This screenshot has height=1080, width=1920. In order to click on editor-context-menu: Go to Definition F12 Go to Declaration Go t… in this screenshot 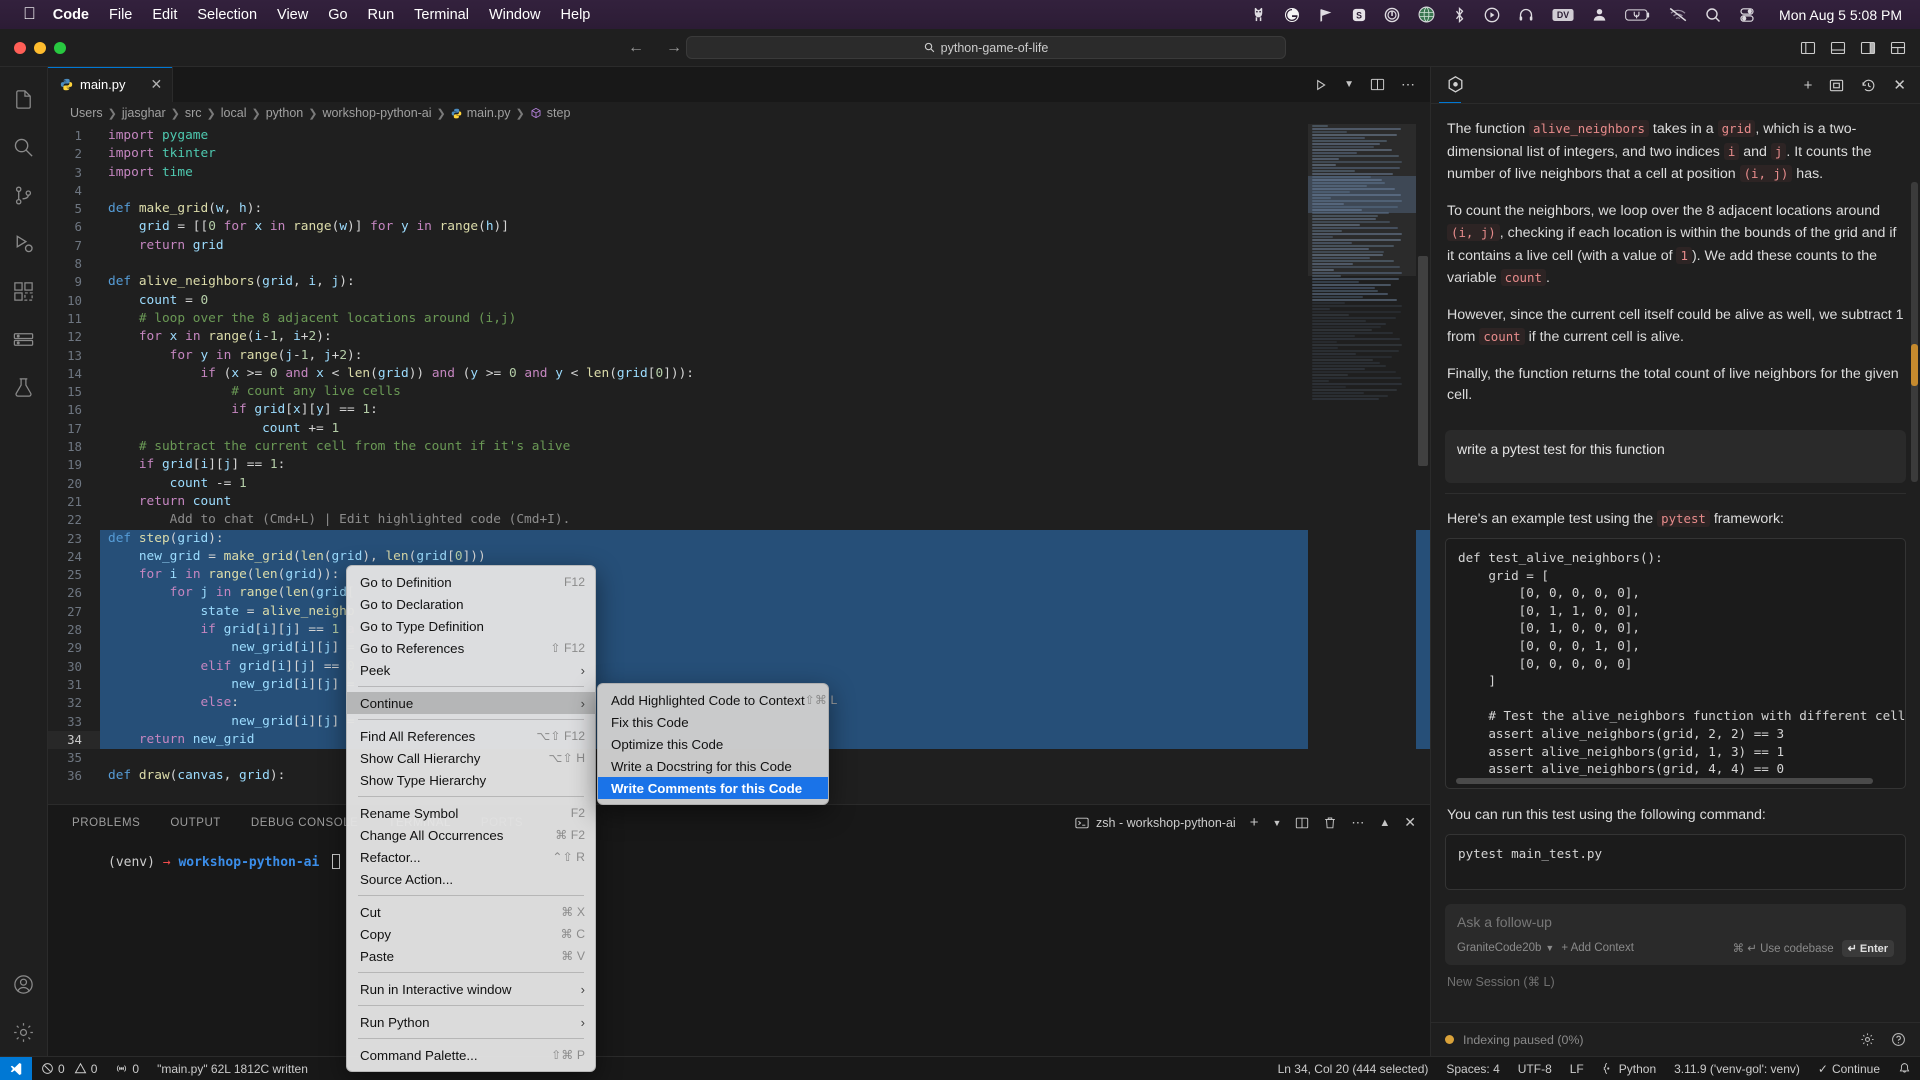, I will do `click(471, 818)`.